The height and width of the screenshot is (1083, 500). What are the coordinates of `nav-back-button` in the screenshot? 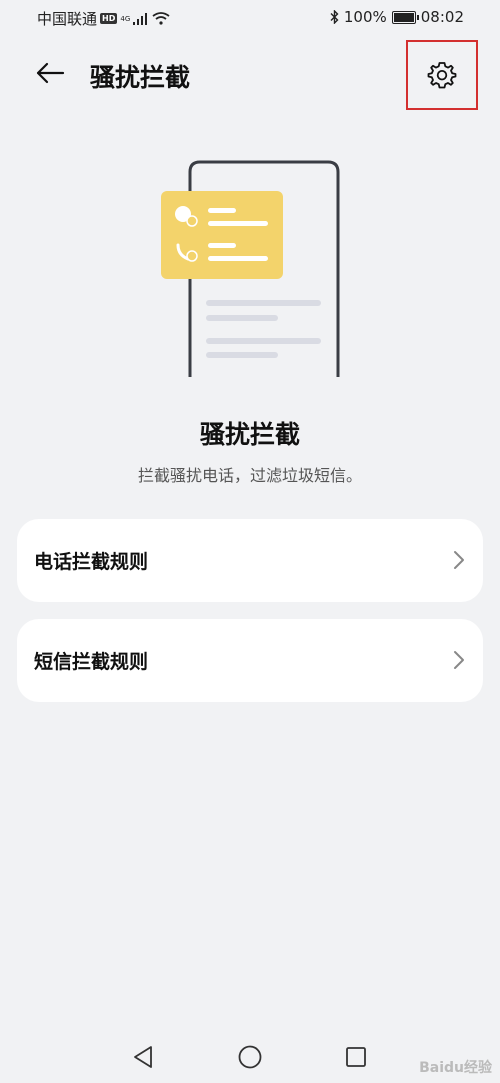 It's located at (143, 1057).